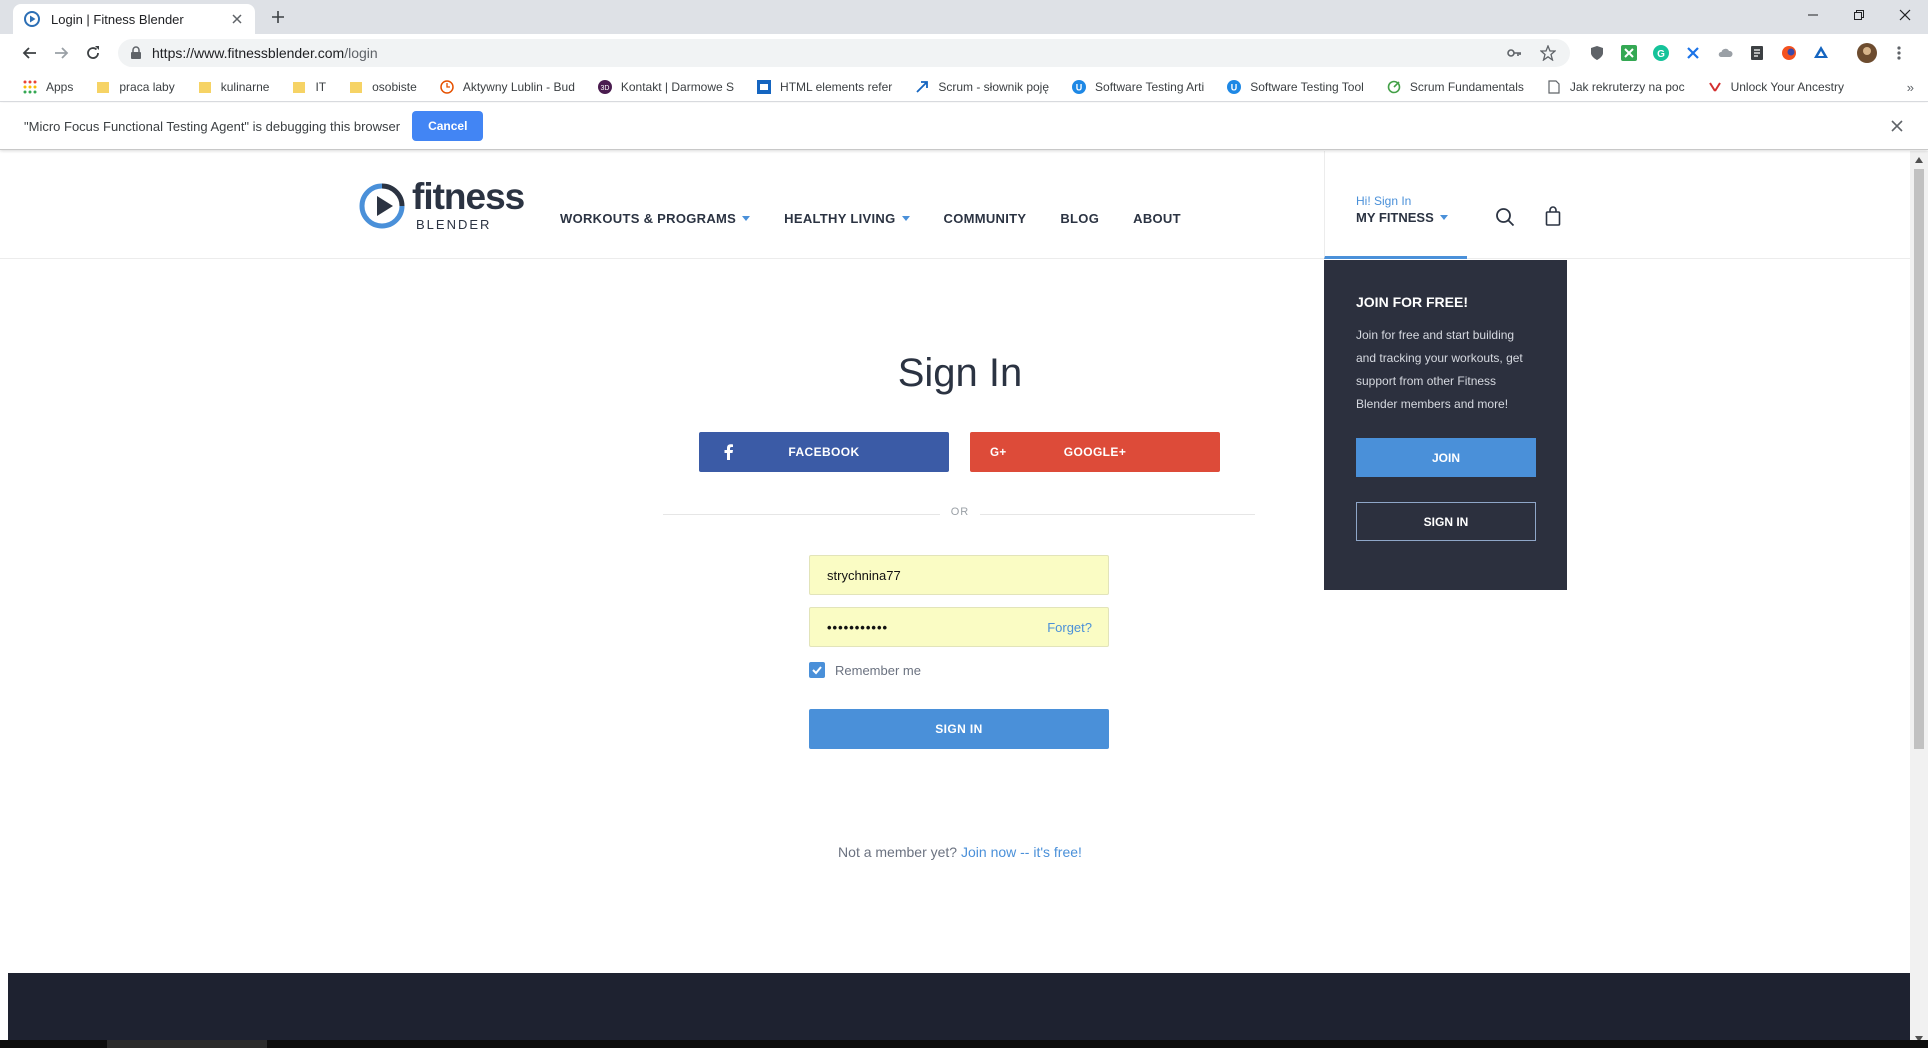  I want to click on bookmarks-overflow-chevron-icon: », so click(1910, 87).